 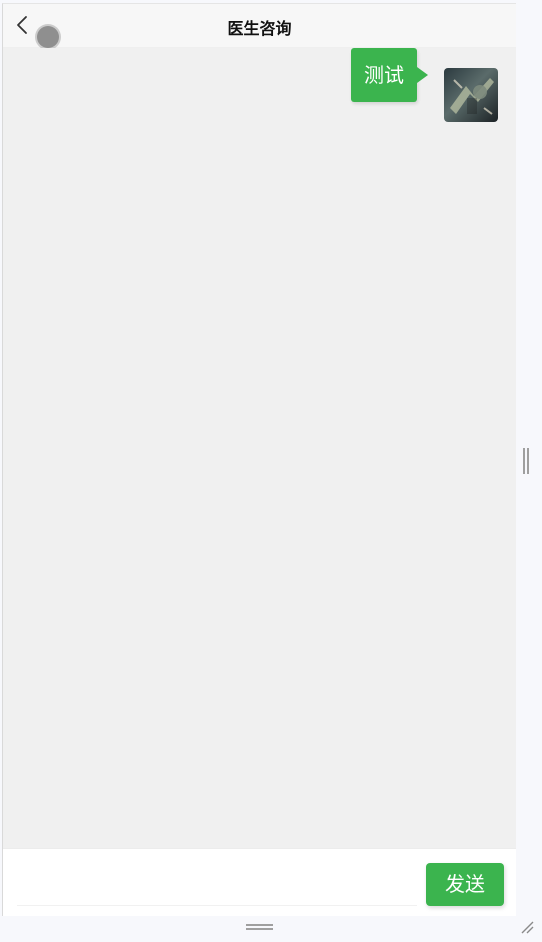 I want to click on avatar-image, so click(x=471, y=95).